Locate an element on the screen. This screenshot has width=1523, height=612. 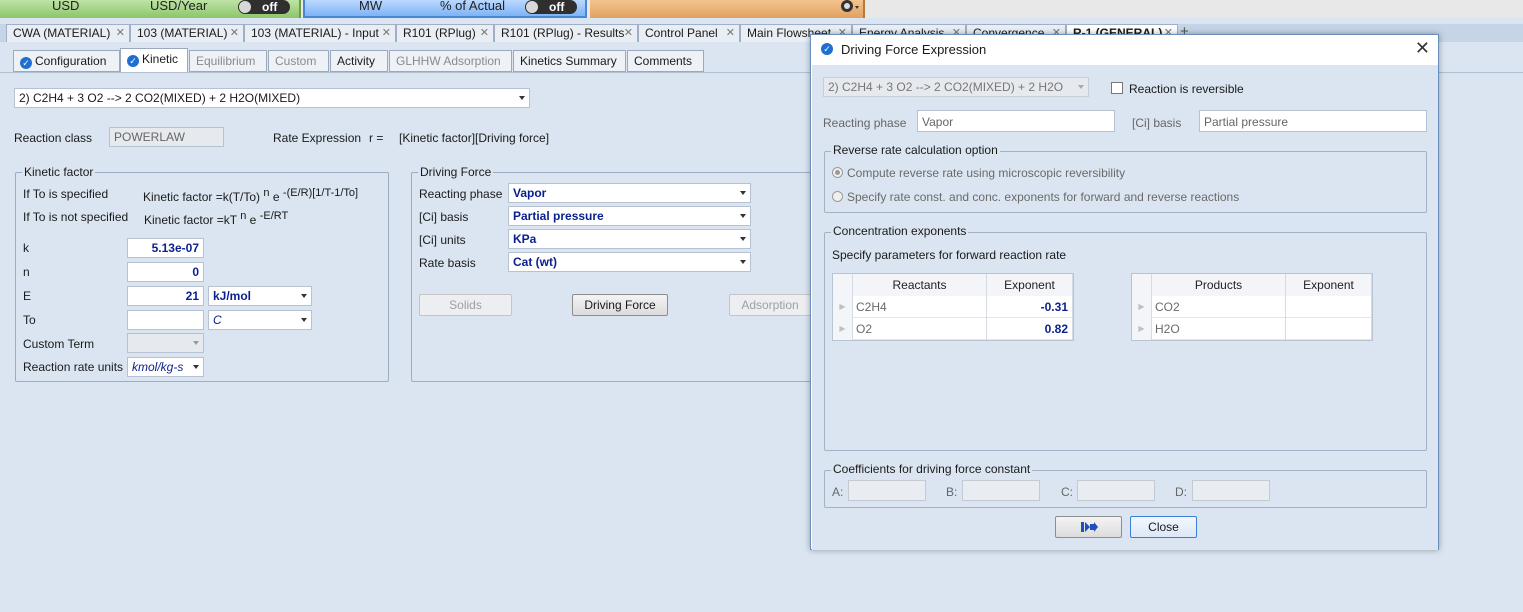
E-field: 21 is located at coordinates (165, 296).